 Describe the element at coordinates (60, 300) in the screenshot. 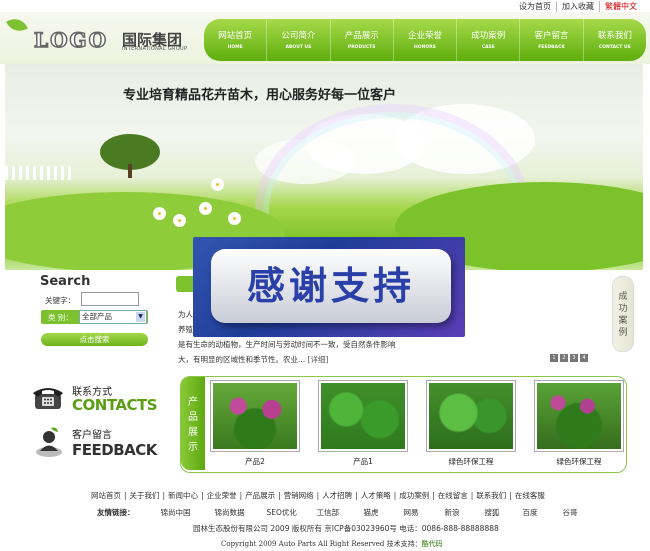

I see `keyword-label: 关键字：` at that location.